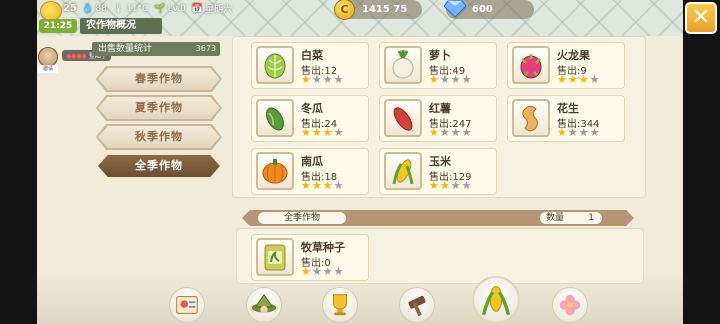 The image size is (720, 324). Describe the element at coordinates (701, 18) in the screenshot. I see `close-button: ✕` at that location.